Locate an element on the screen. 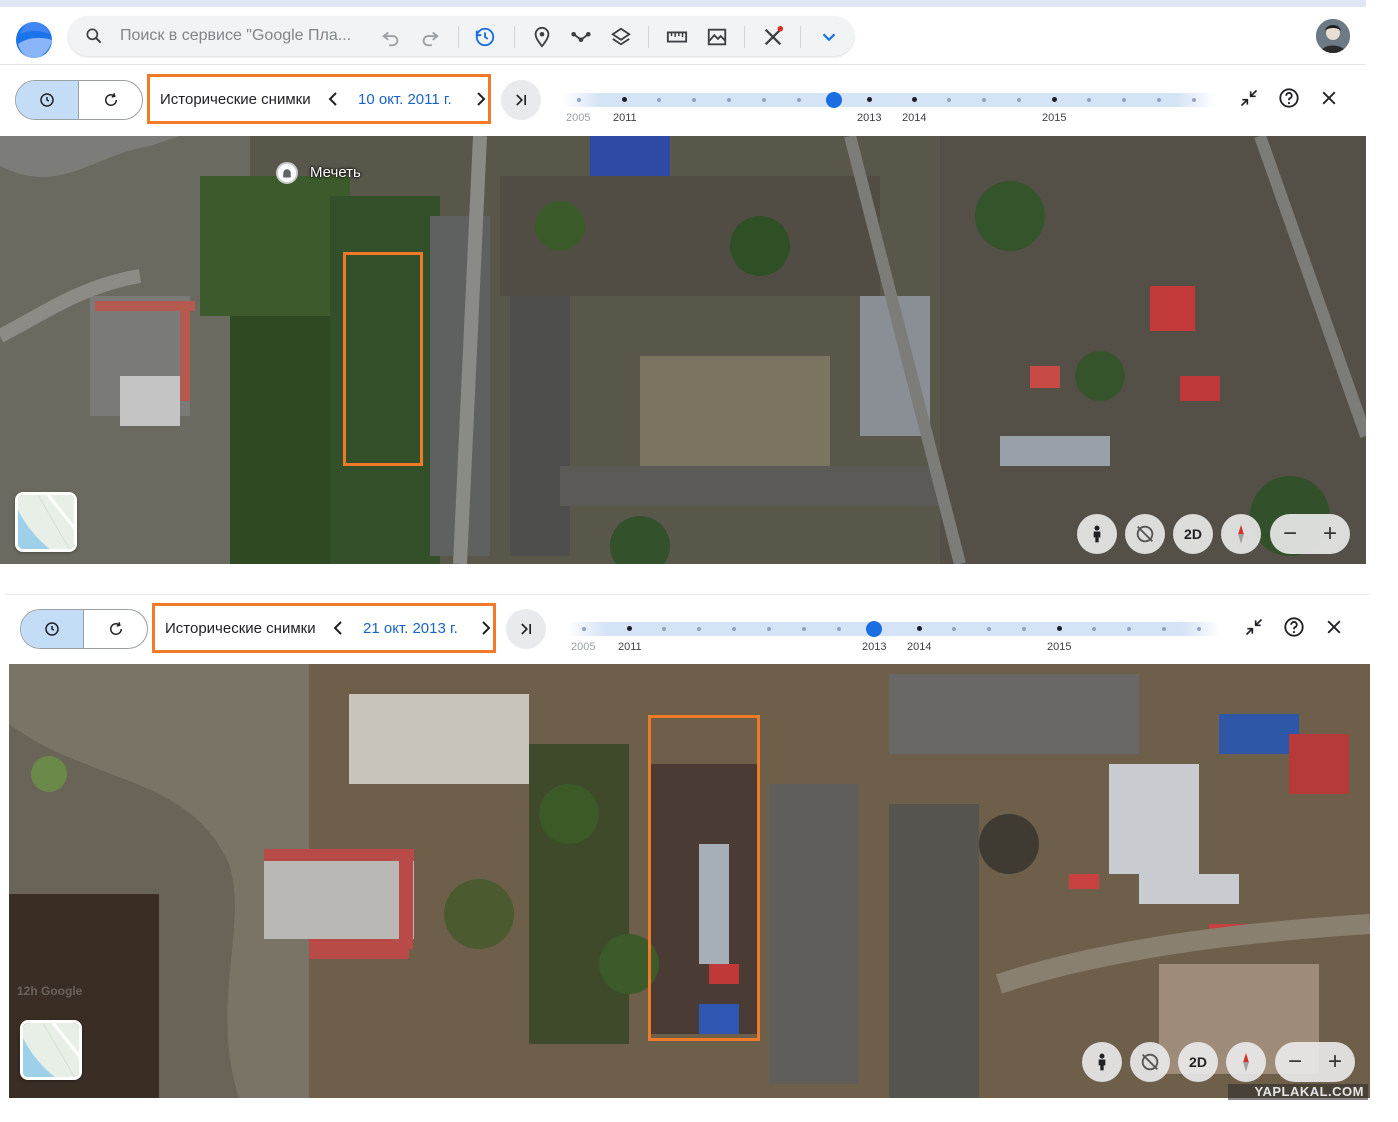 The image size is (1398, 1122). redo-icon is located at coordinates (430, 37).